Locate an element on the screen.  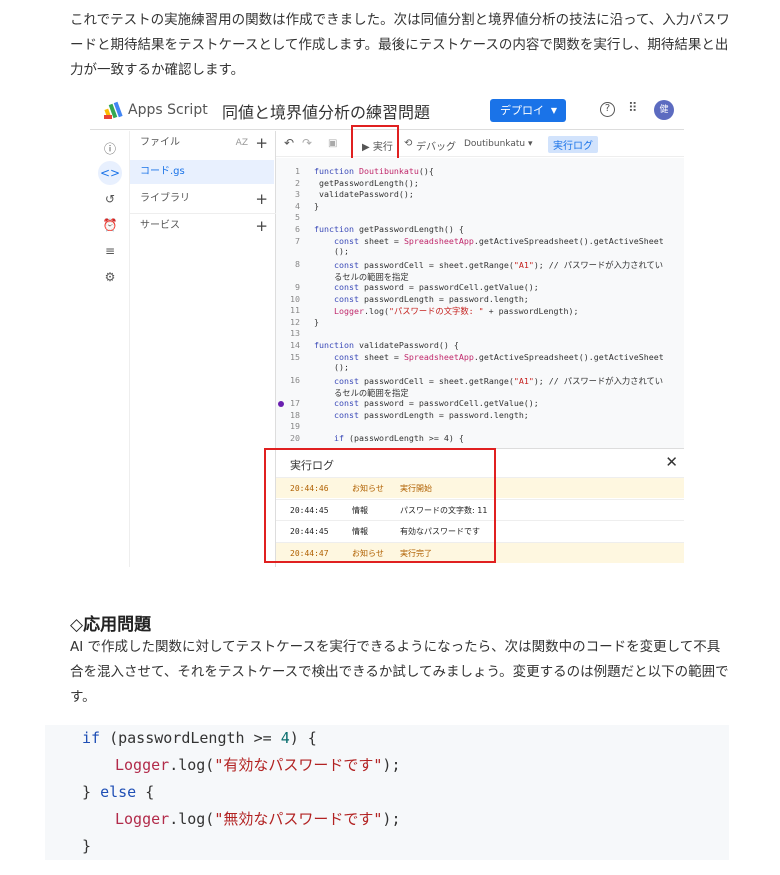
line-number: 8 is located at coordinates (297, 263).